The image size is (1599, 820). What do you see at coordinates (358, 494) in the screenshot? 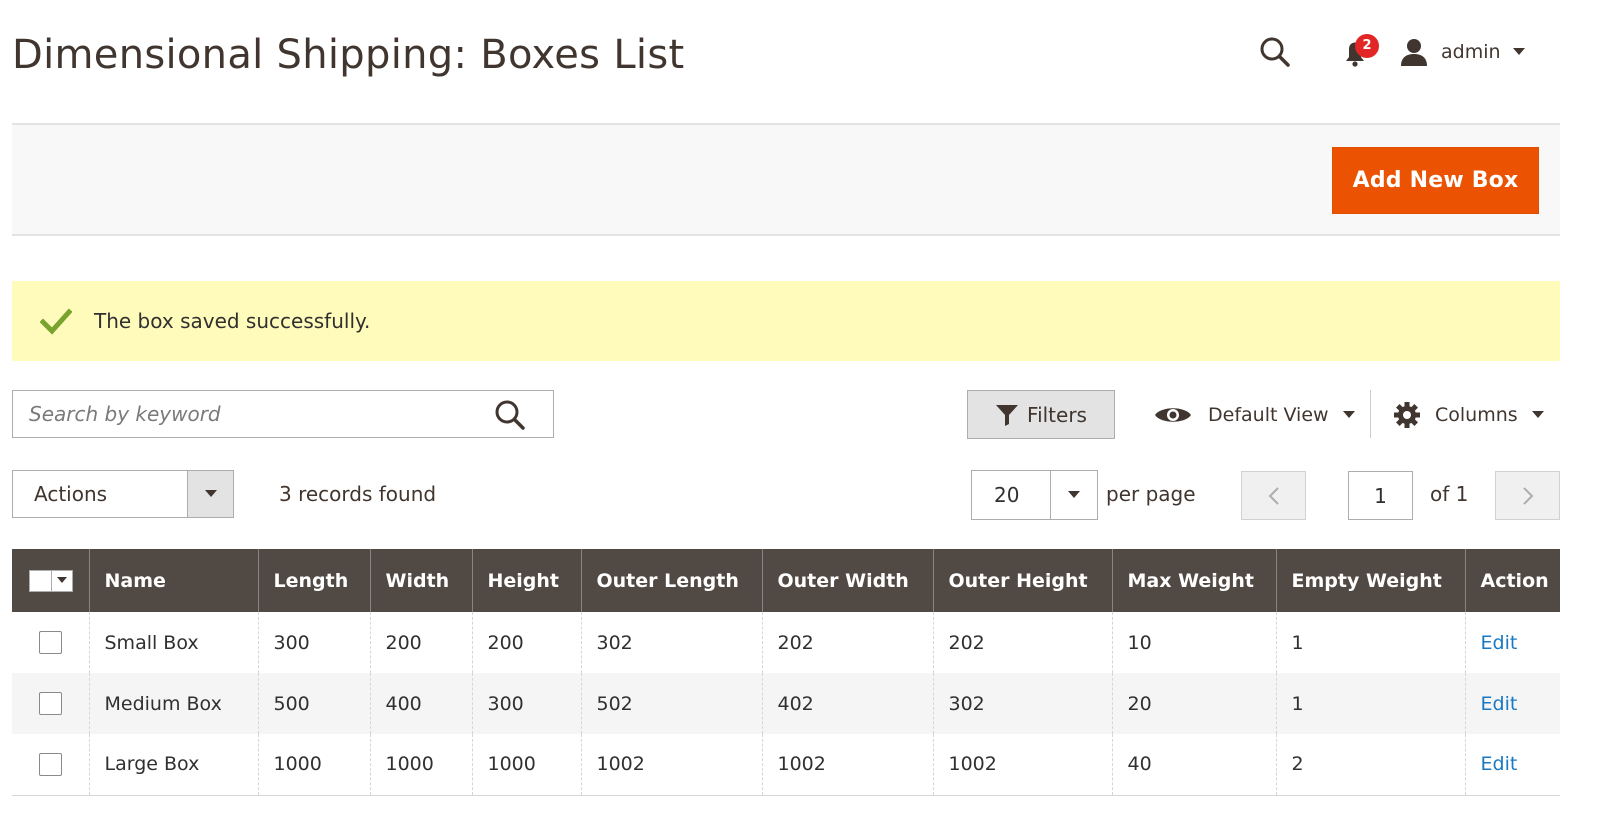
I see `records-count: 3 records found` at bounding box center [358, 494].